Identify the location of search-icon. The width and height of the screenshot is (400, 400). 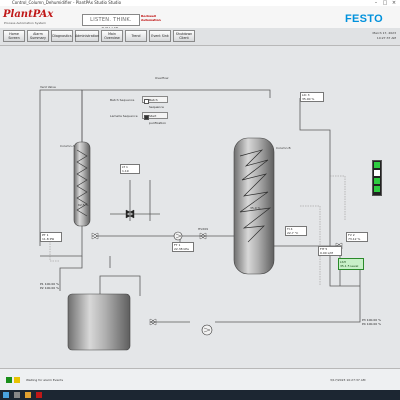
(17, 395).